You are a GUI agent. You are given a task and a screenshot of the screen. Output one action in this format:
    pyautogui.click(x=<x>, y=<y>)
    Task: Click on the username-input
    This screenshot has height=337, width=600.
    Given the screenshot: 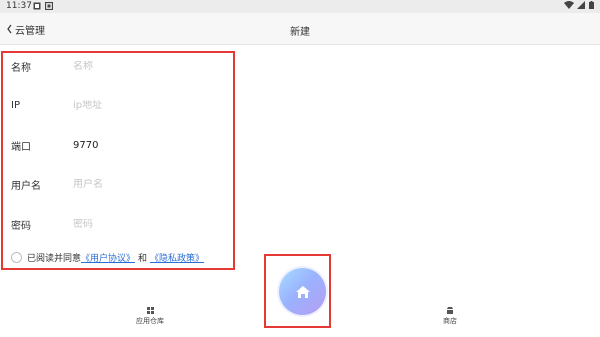 What is the action you would take?
    pyautogui.click(x=143, y=184)
    